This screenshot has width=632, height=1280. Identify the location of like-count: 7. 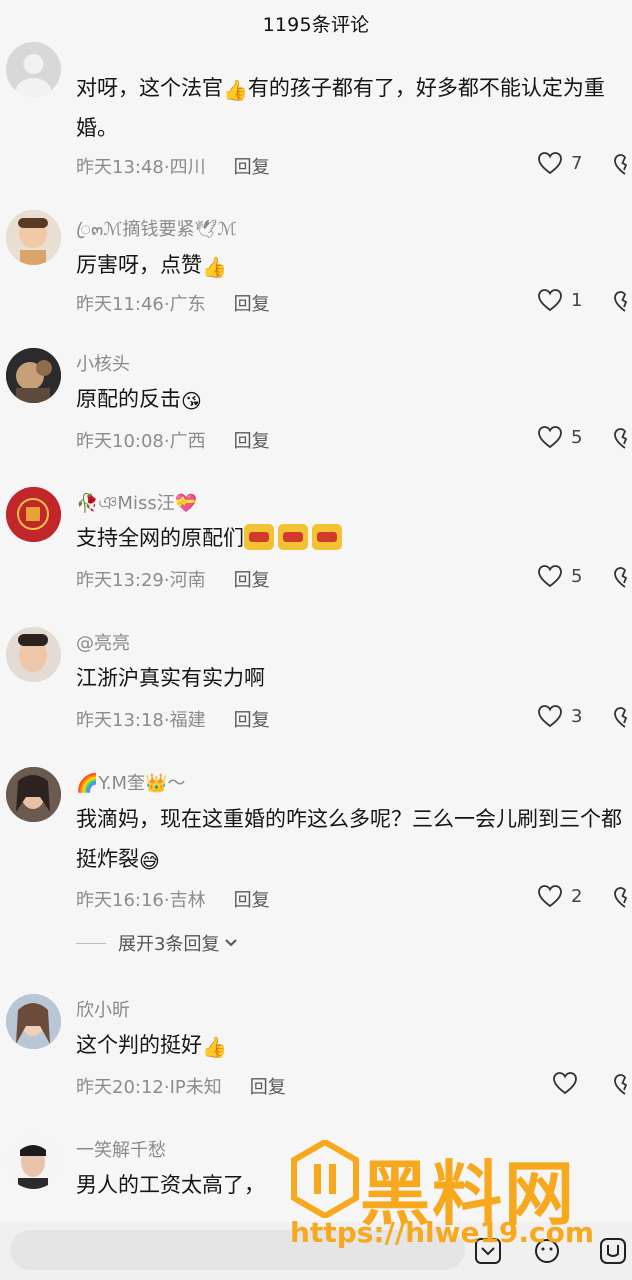
(577, 163).